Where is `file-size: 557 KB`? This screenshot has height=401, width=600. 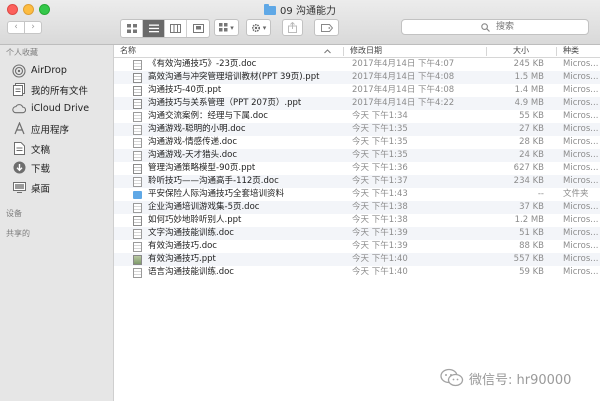
file-size: 557 KB is located at coordinates (528, 259).